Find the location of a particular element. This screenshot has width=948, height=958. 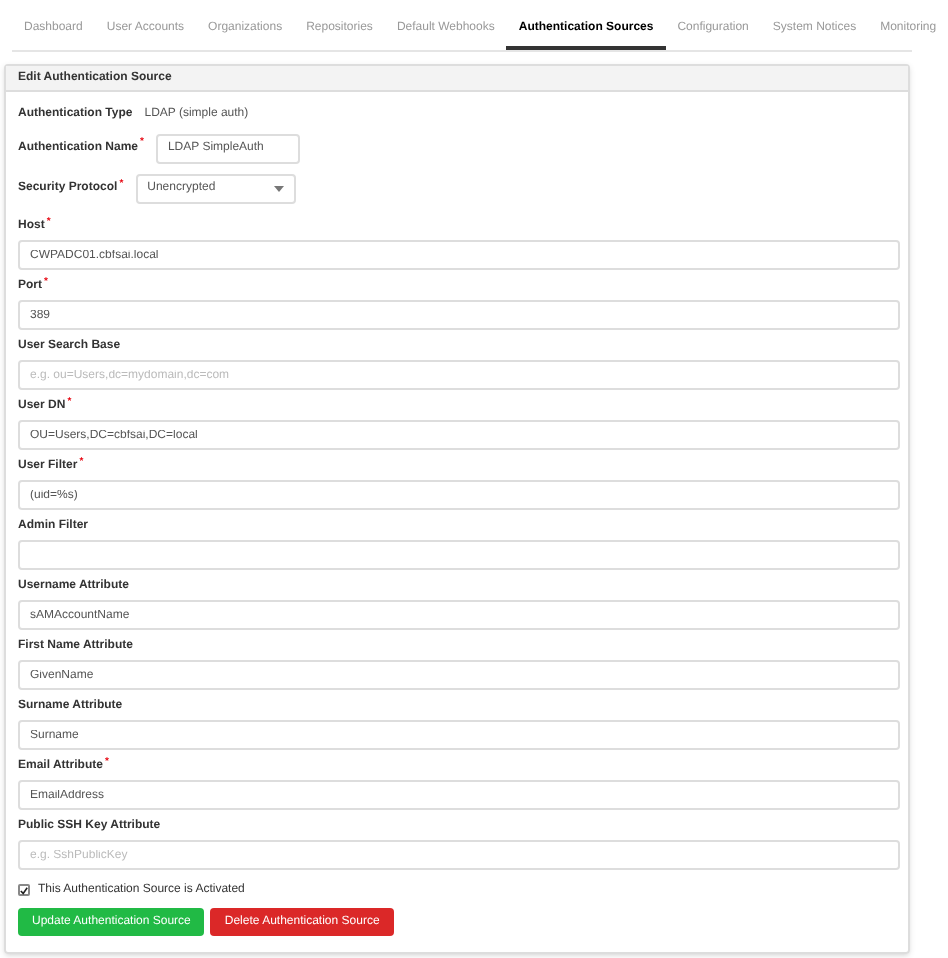

input-field is located at coordinates (459, 555).